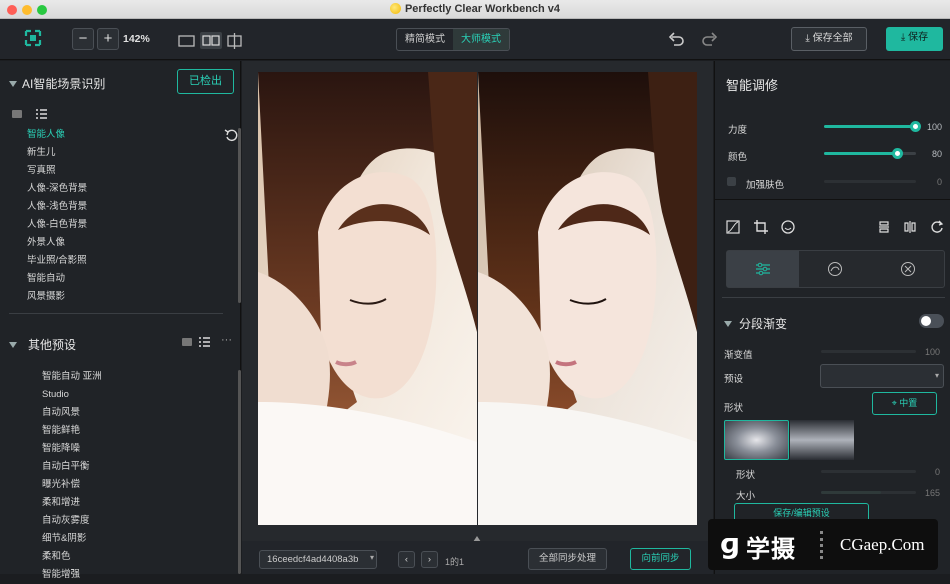 Image resolution: width=950 pixels, height=584 pixels. What do you see at coordinates (868, 471) in the screenshot?
I see `shape2-slider` at bounding box center [868, 471].